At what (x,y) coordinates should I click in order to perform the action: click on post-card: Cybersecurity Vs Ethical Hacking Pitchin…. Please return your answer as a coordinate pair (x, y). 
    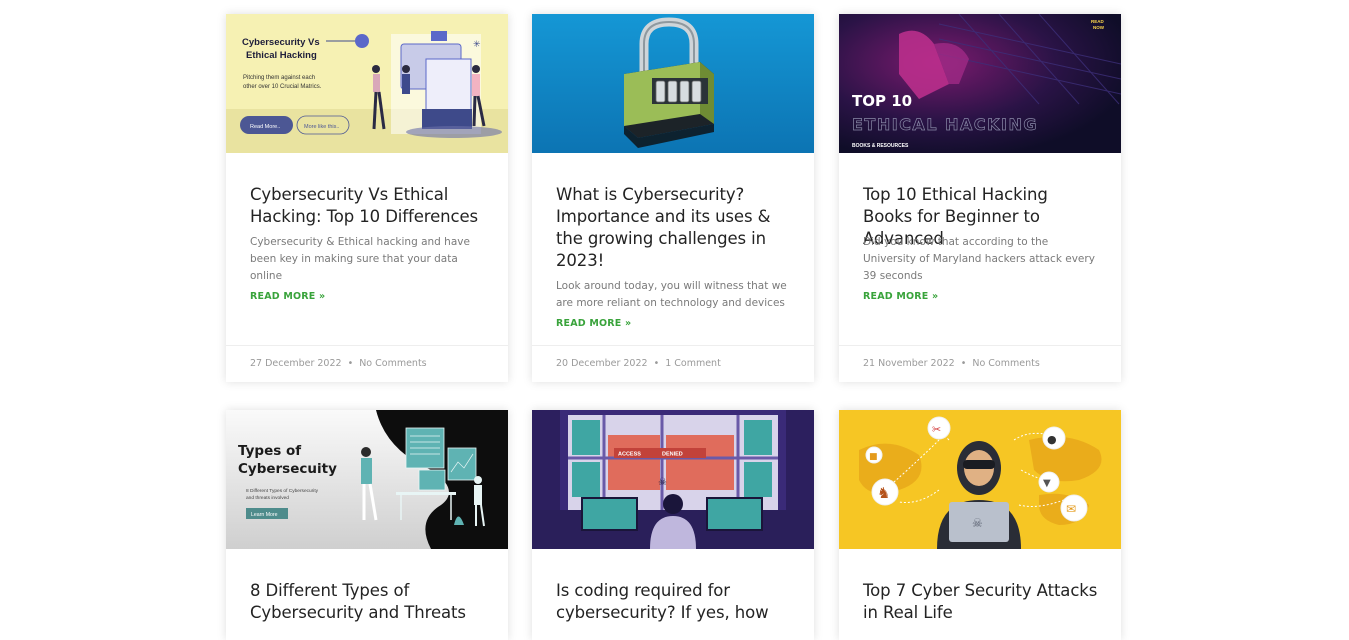
    Looking at the image, I should click on (367, 198).